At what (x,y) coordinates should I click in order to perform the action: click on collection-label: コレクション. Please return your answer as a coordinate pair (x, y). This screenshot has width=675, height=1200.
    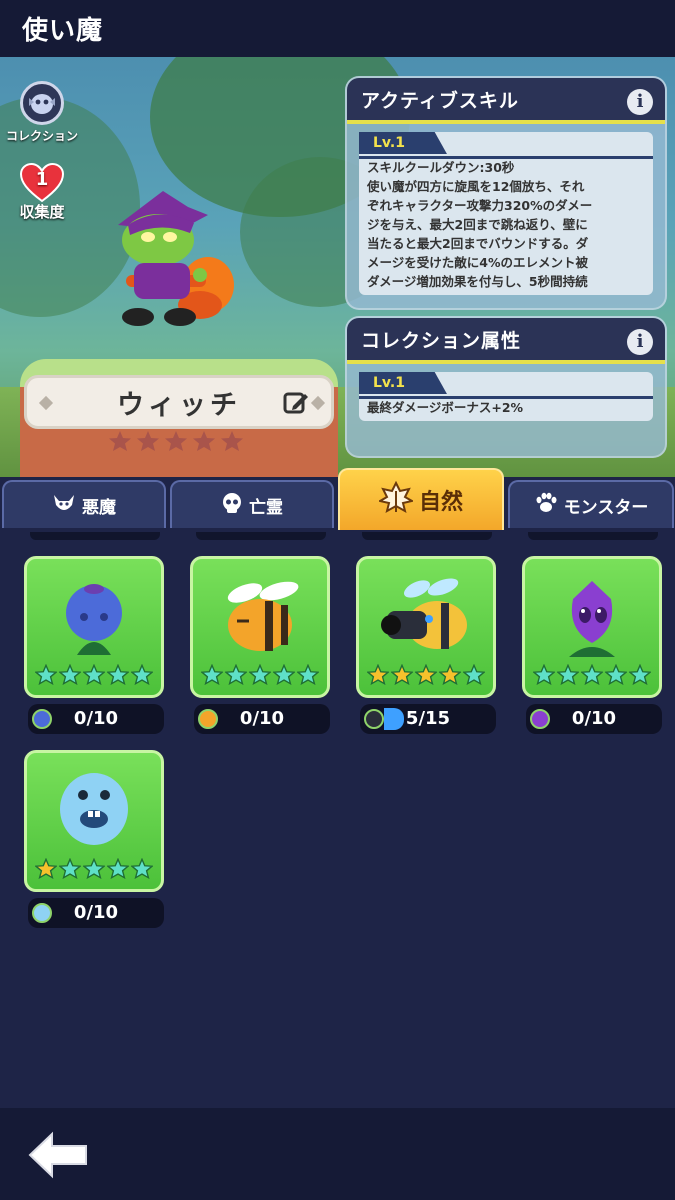
    Looking at the image, I should click on (42, 136).